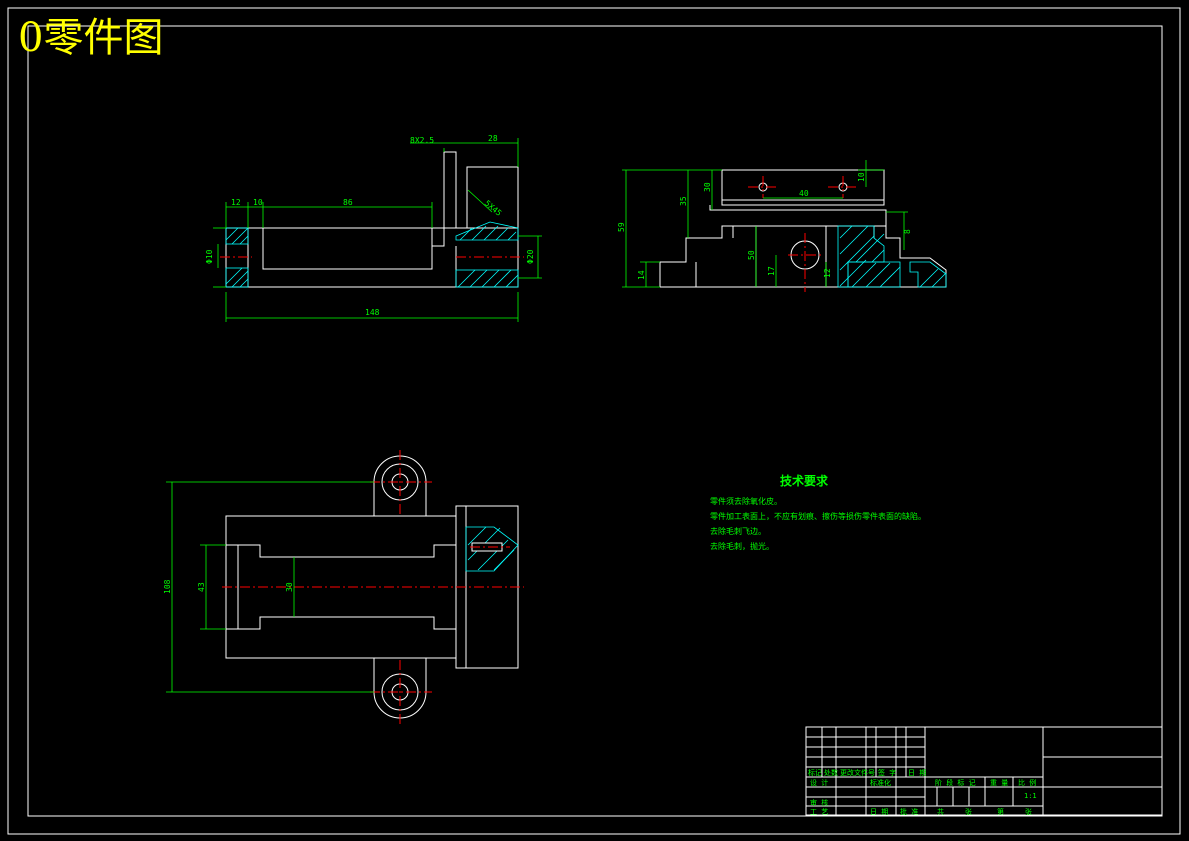 The width and height of the screenshot is (1189, 841). I want to click on top-slot, so click(341, 551).